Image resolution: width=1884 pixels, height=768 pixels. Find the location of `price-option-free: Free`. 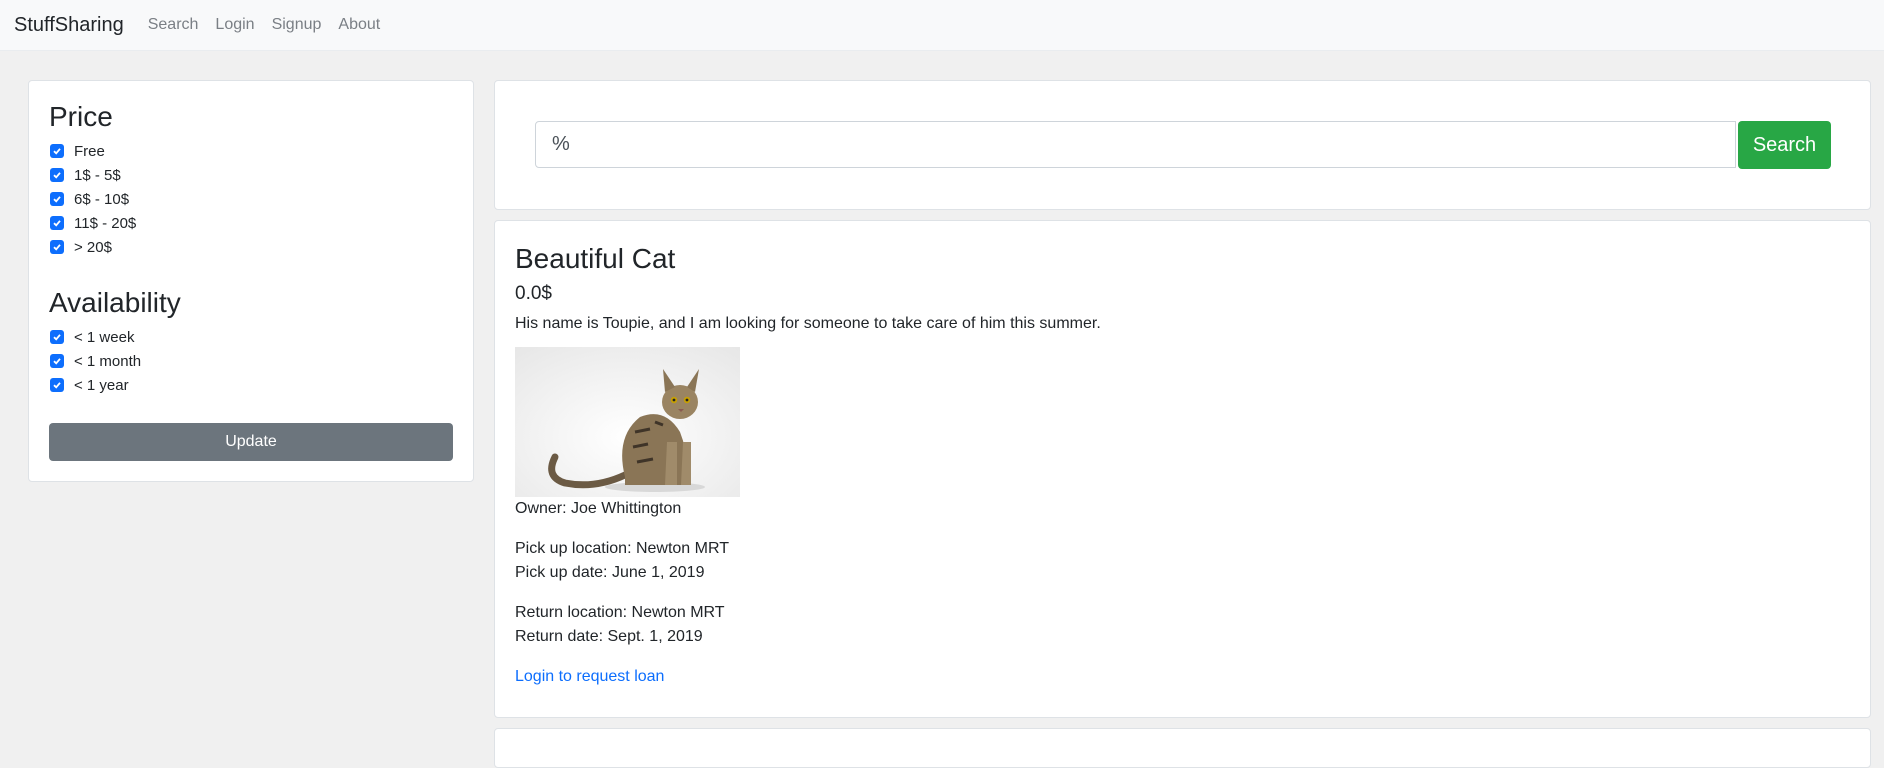

price-option-free: Free is located at coordinates (251, 151).